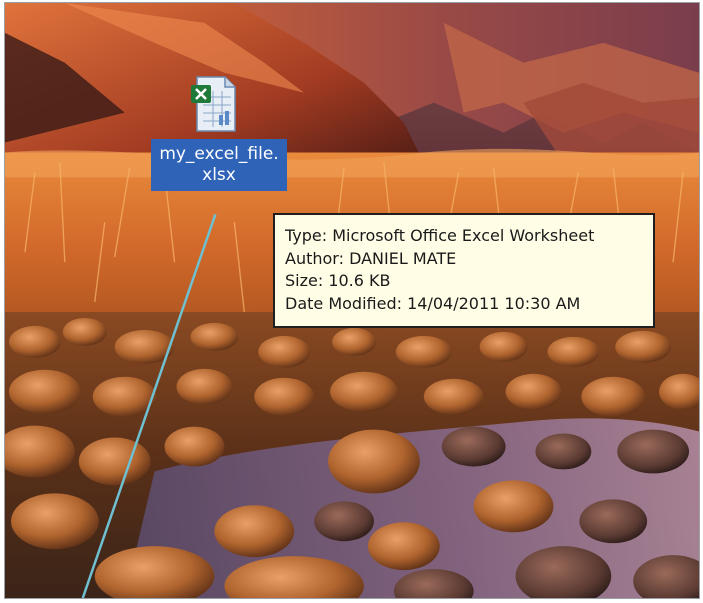  What do you see at coordinates (440, 235) in the screenshot?
I see `tooltip-type: Type: Microsoft Office Excel Worksheet` at bounding box center [440, 235].